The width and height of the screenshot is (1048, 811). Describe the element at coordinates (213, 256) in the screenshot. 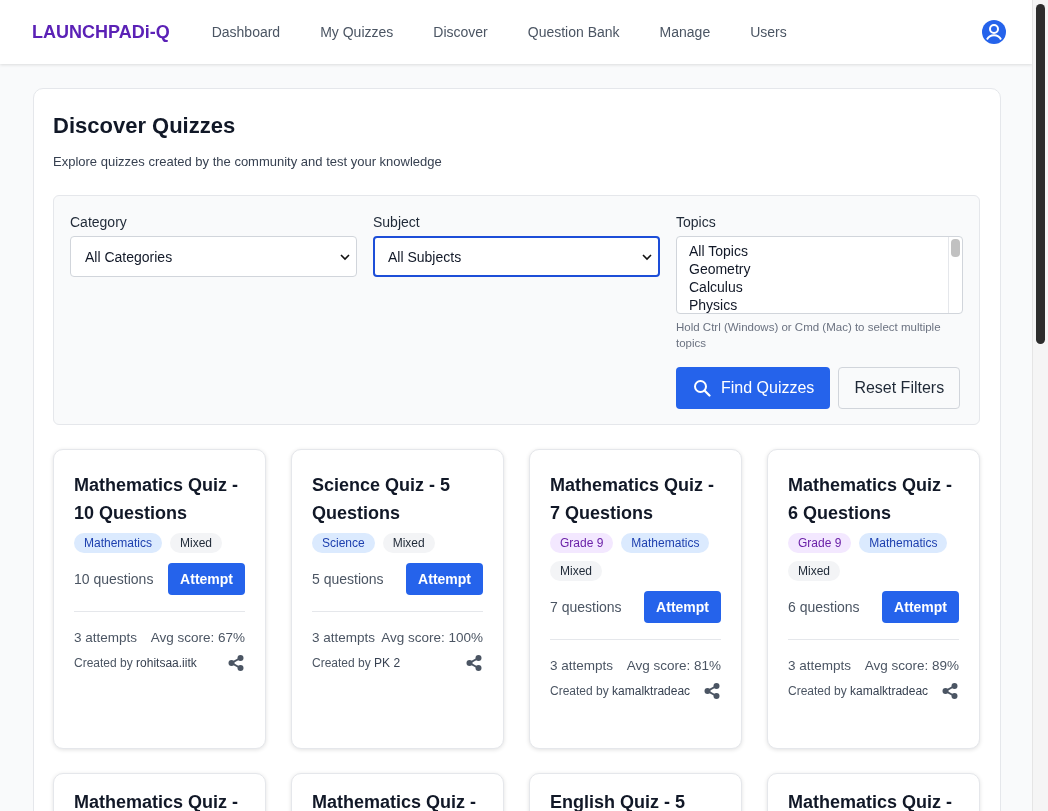

I see `category-dropdown: All Categories` at that location.